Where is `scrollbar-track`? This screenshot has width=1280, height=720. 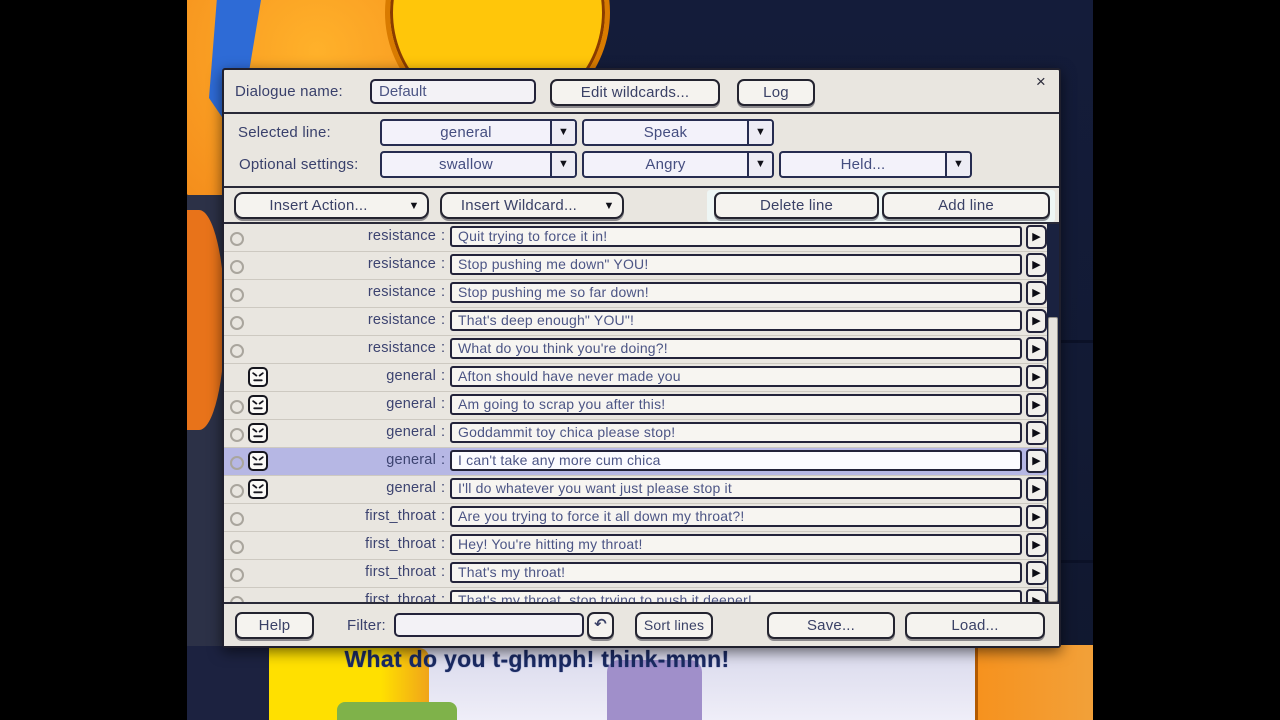
scrollbar-track is located at coordinates (1053, 413).